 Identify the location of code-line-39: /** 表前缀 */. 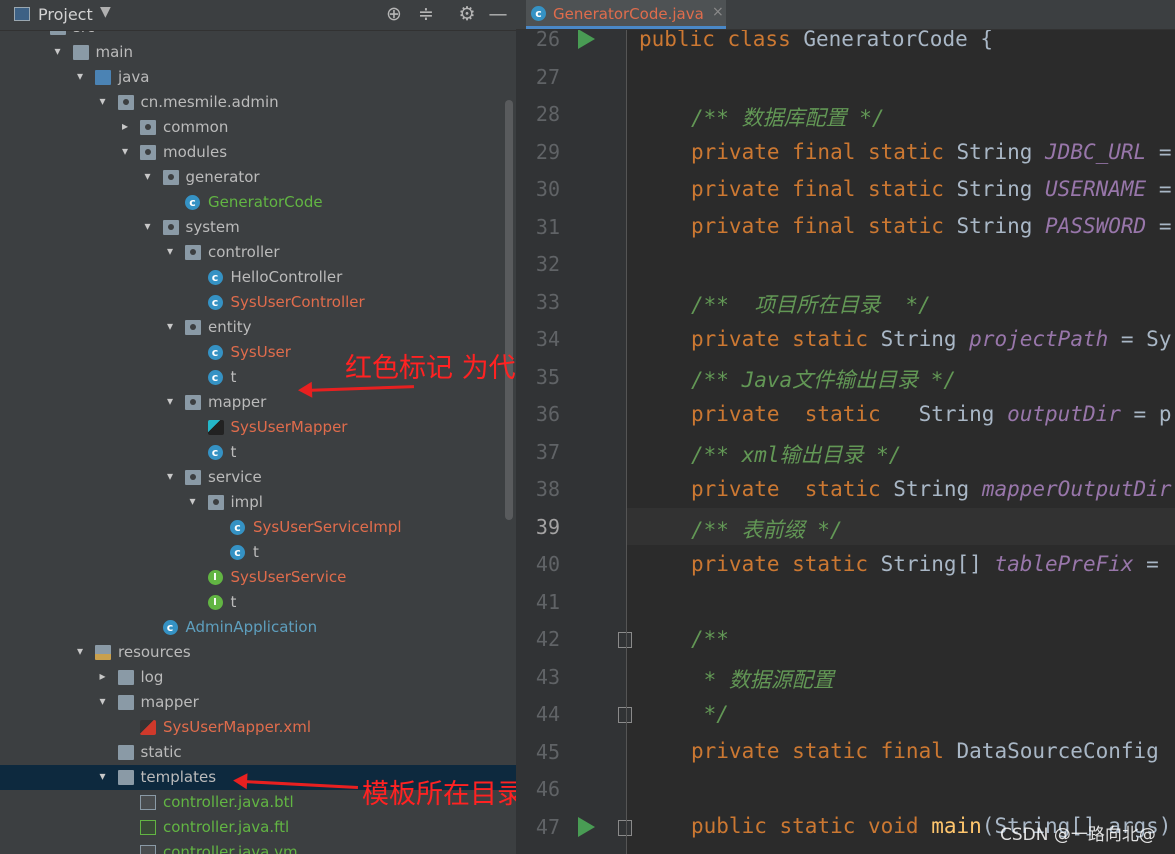
(767, 529).